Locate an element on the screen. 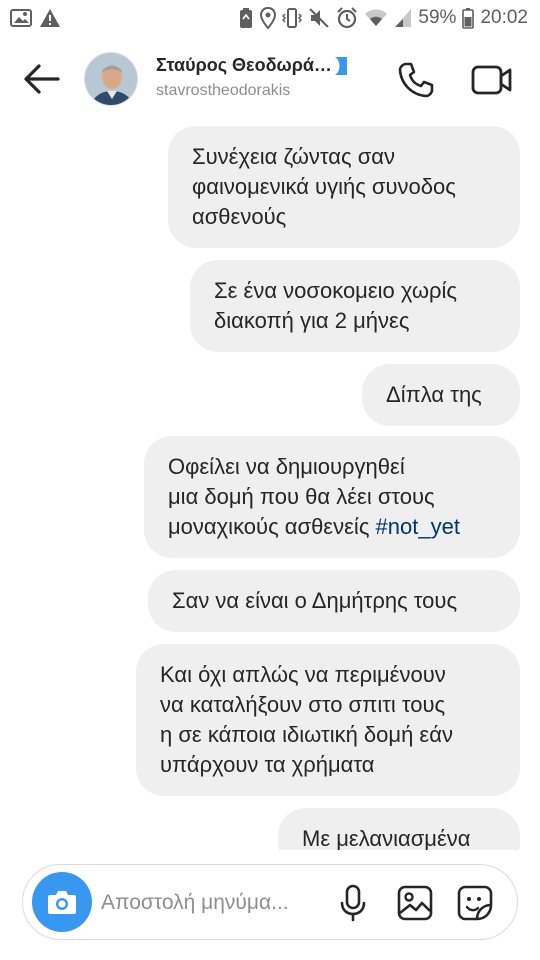 The width and height of the screenshot is (540, 960). message-line: Δίπλα της is located at coordinates (434, 394).